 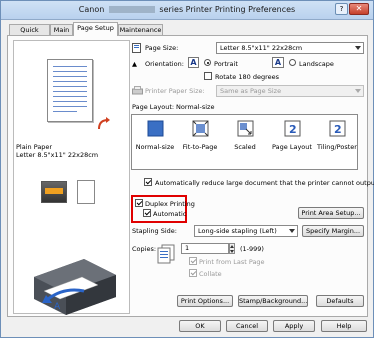 I want to click on defaults-button: Defaults, so click(x=340, y=301).